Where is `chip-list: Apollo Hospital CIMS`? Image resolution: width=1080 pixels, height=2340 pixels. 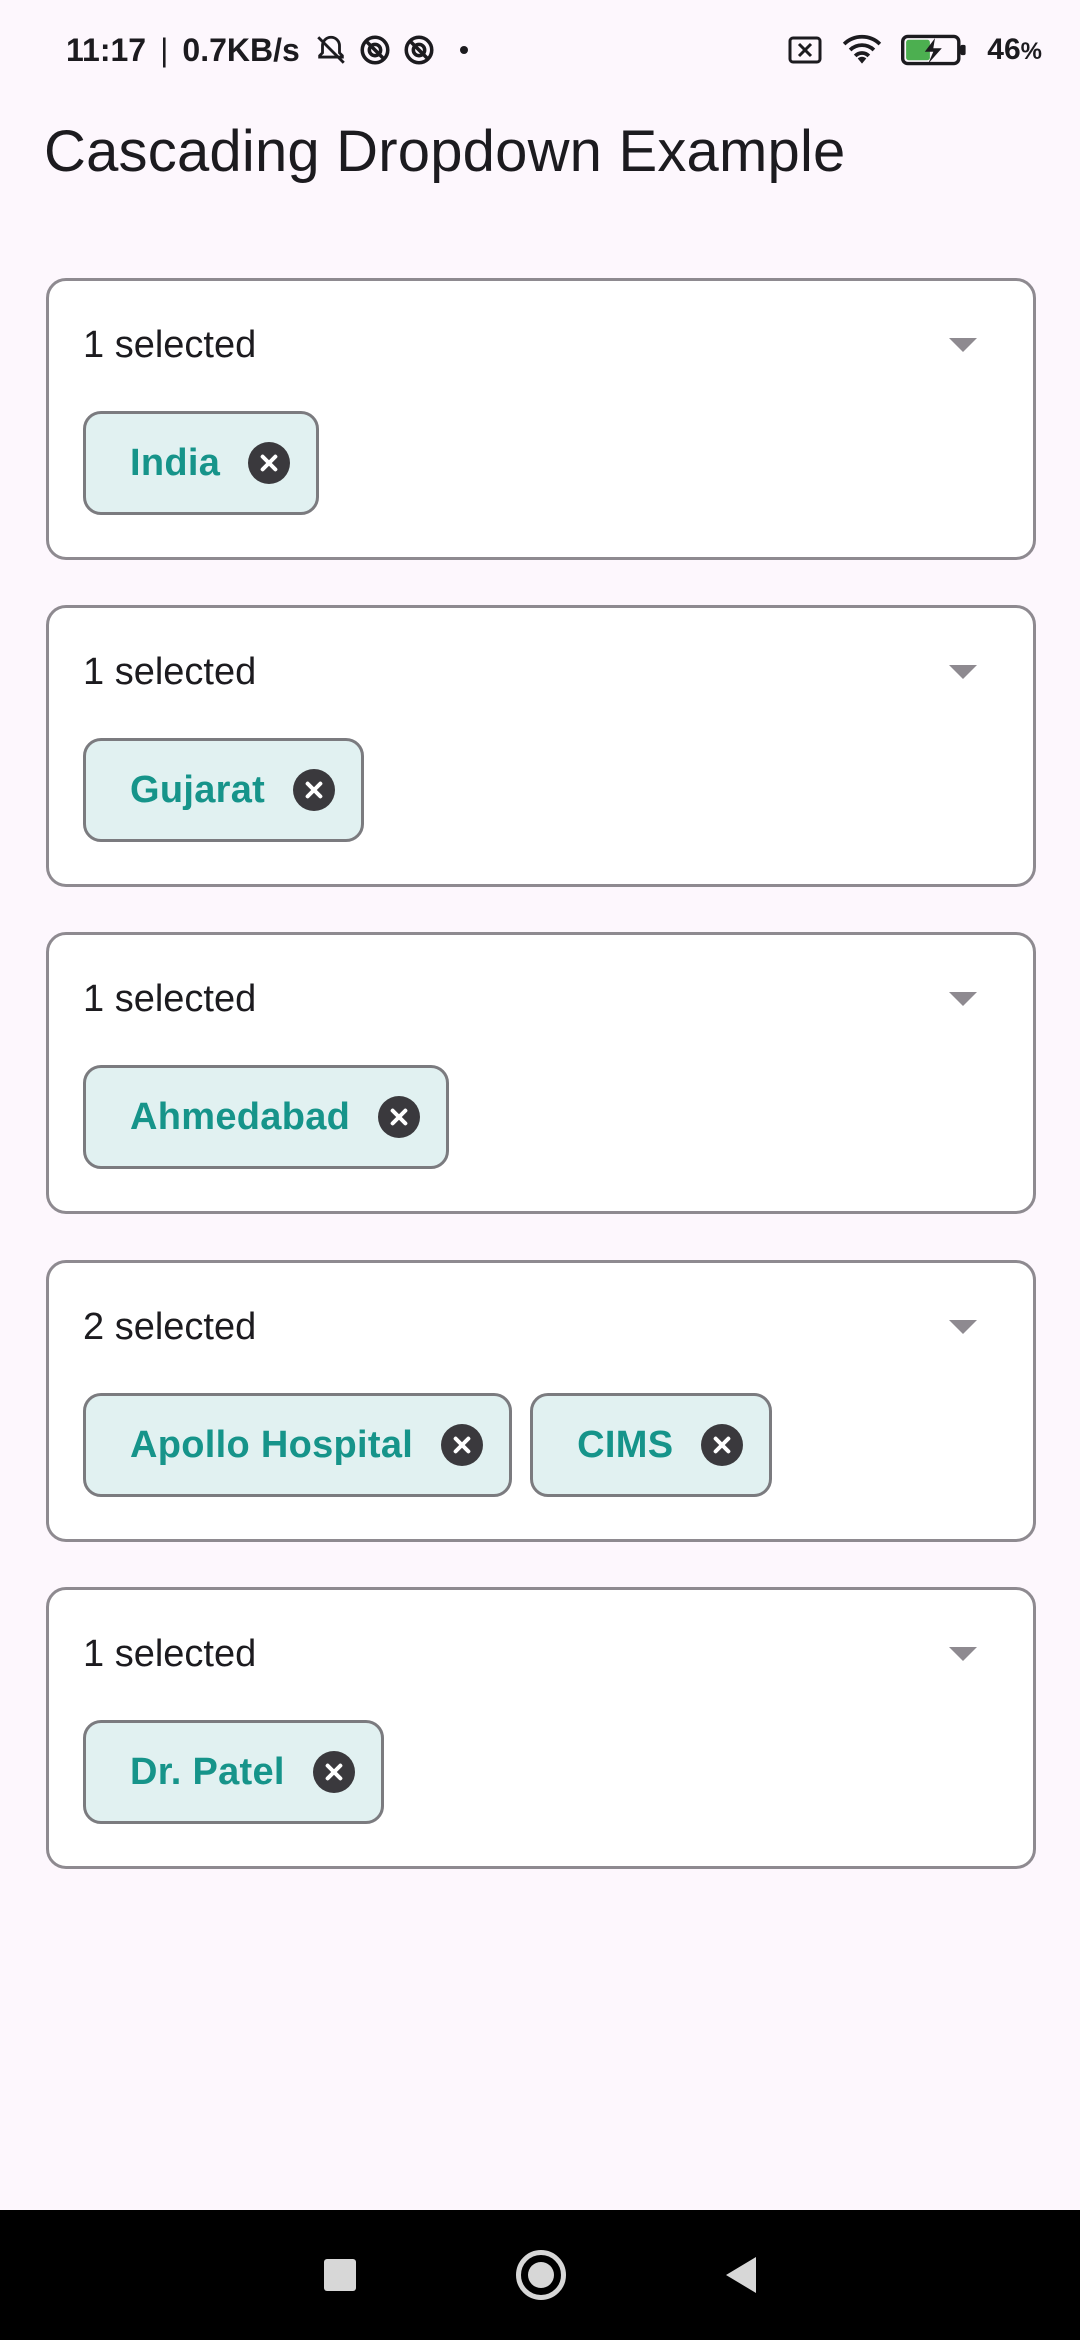 chip-list: Apollo Hospital CIMS is located at coordinates (428, 1445).